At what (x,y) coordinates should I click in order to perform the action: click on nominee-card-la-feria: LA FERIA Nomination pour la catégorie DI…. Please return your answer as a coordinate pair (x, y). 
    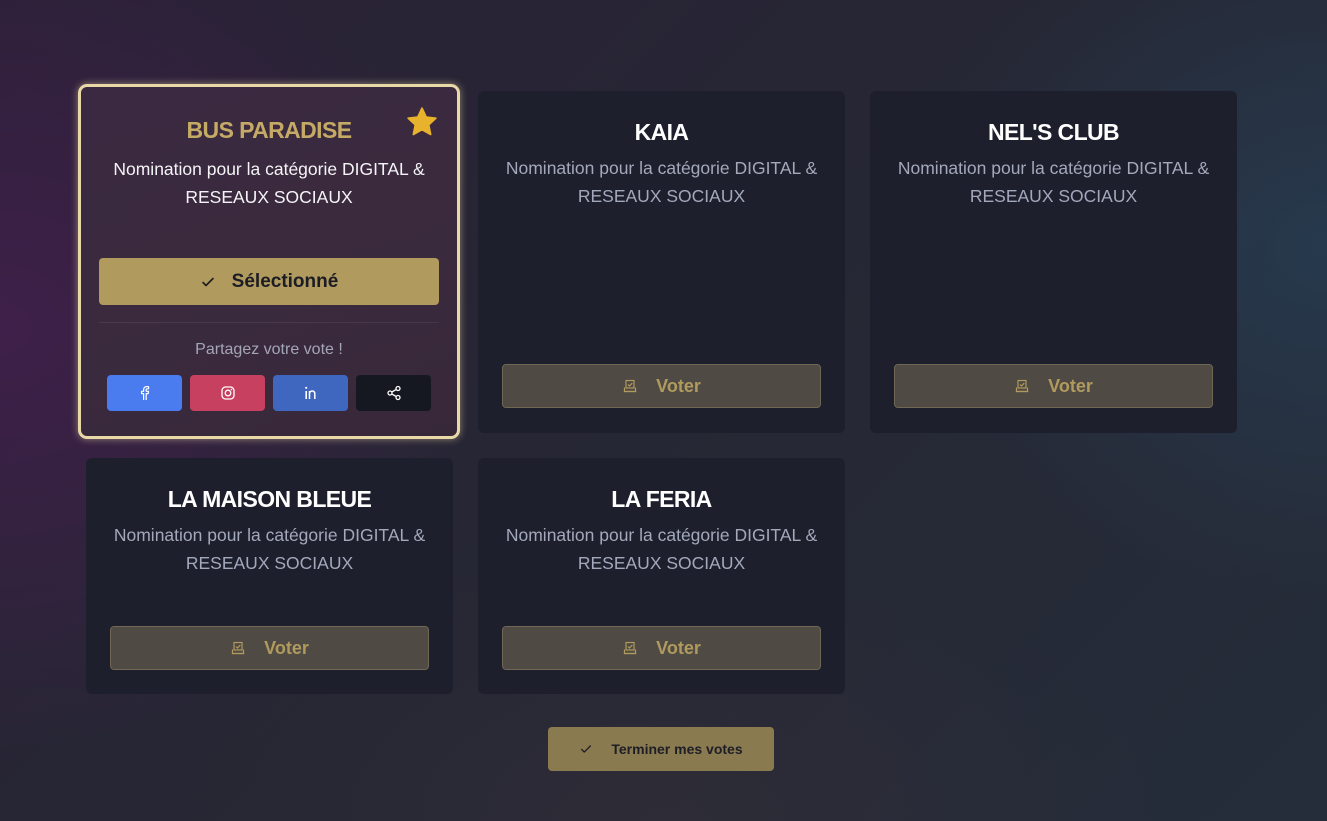
    Looking at the image, I should click on (661, 576).